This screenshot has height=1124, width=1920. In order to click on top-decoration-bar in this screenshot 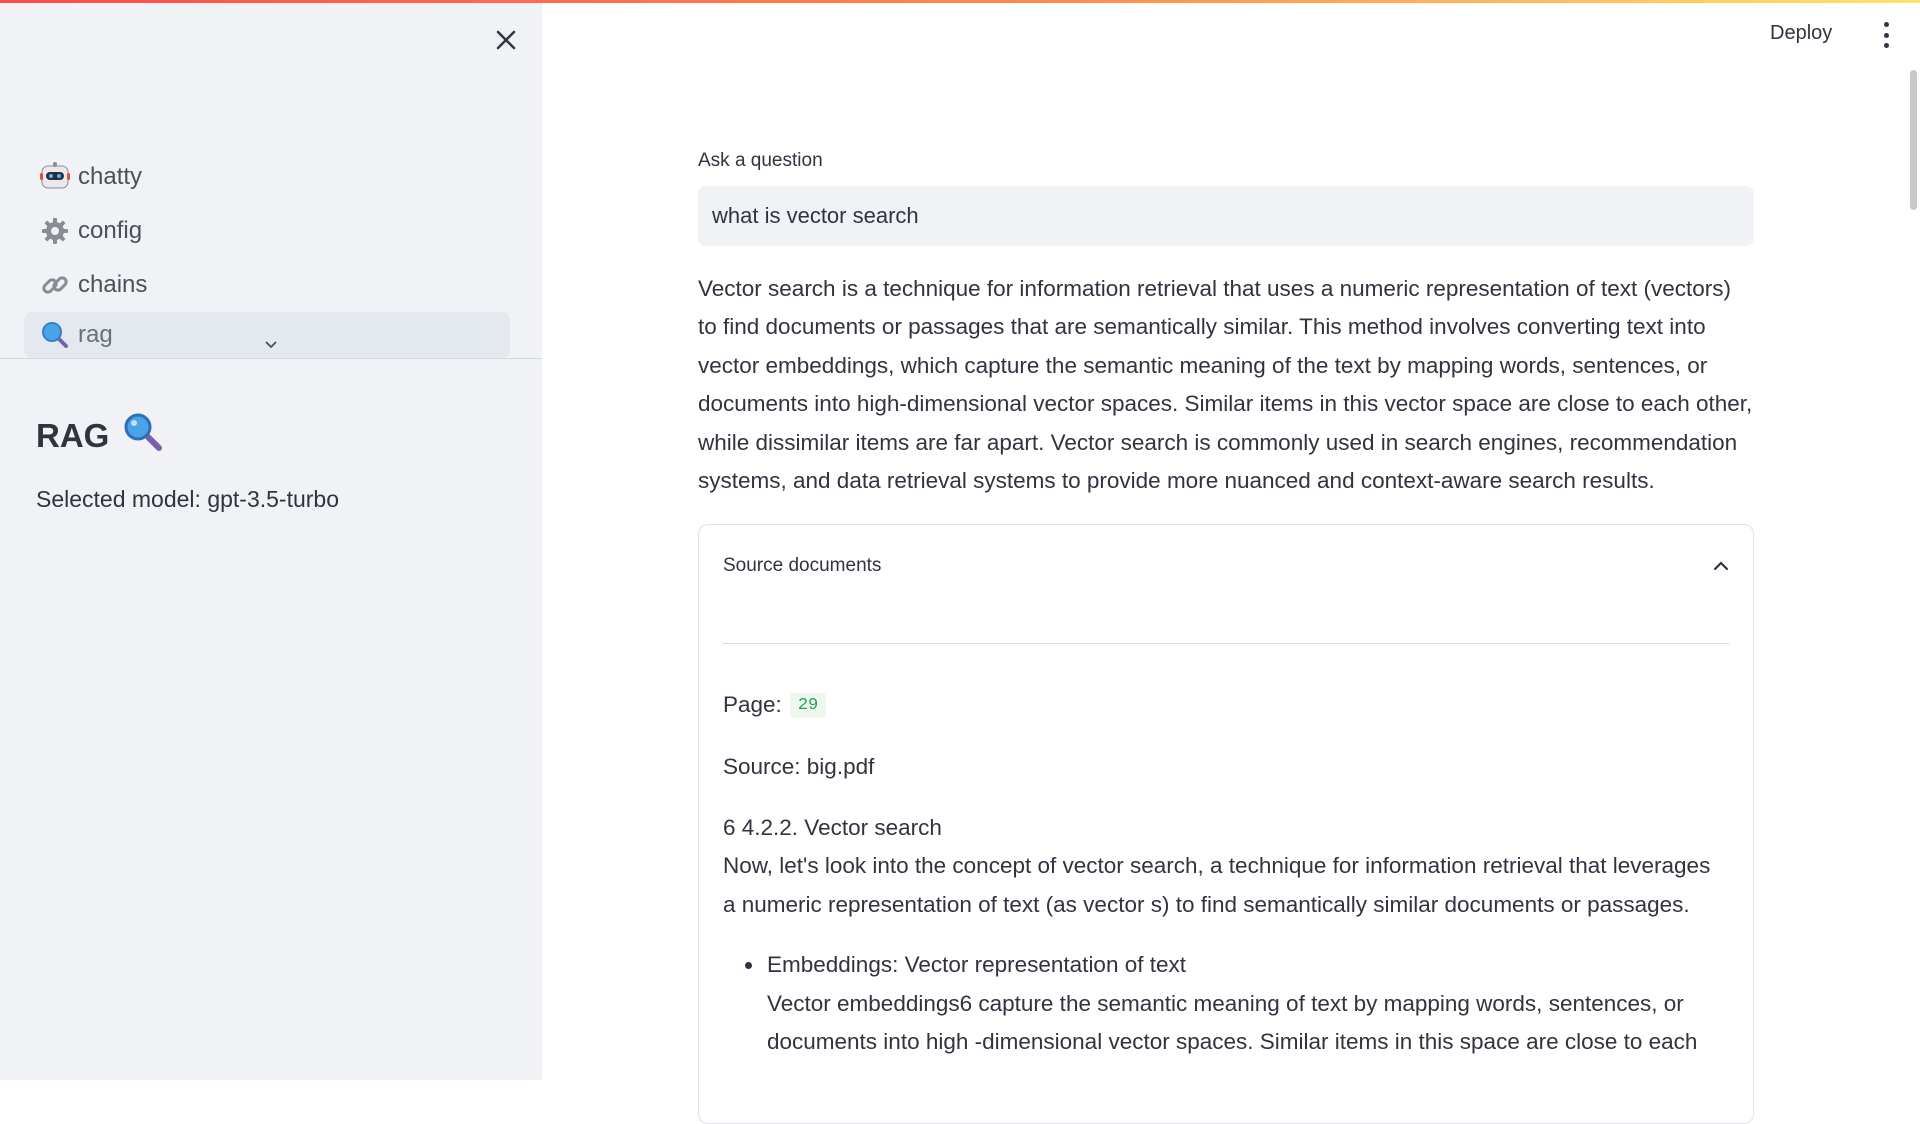, I will do `click(960, 1)`.